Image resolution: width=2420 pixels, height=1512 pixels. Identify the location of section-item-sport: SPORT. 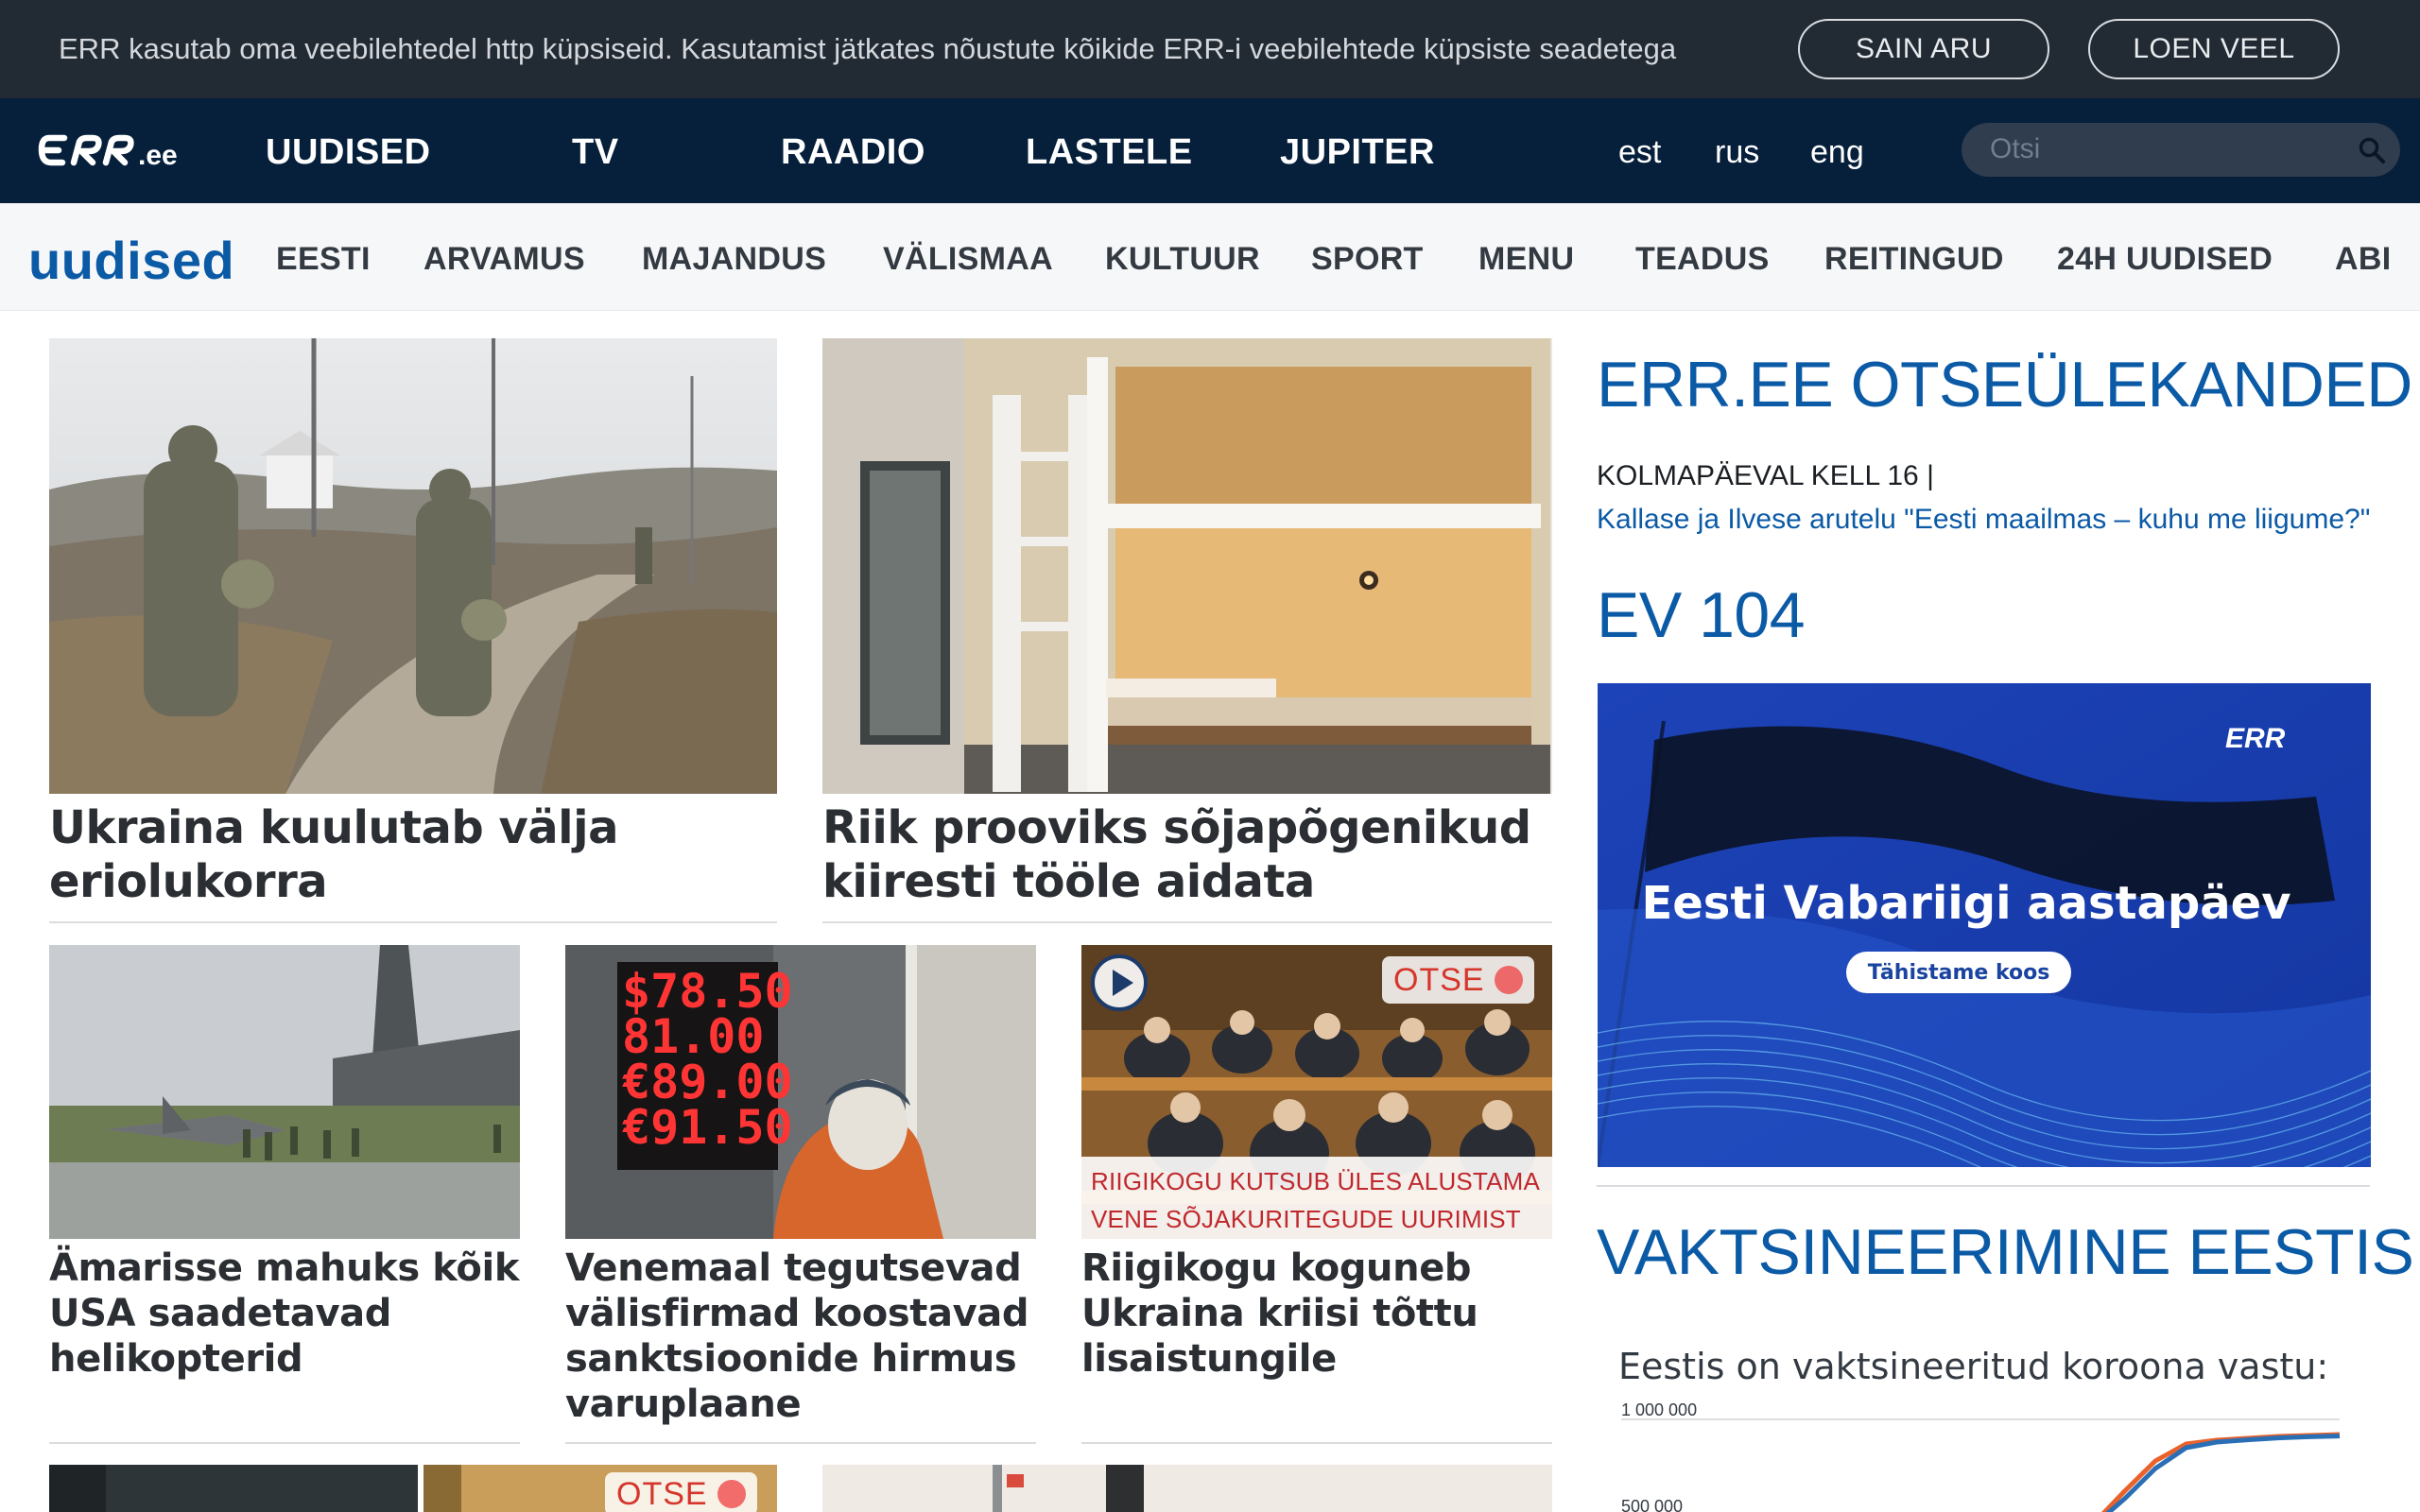
(1367, 259).